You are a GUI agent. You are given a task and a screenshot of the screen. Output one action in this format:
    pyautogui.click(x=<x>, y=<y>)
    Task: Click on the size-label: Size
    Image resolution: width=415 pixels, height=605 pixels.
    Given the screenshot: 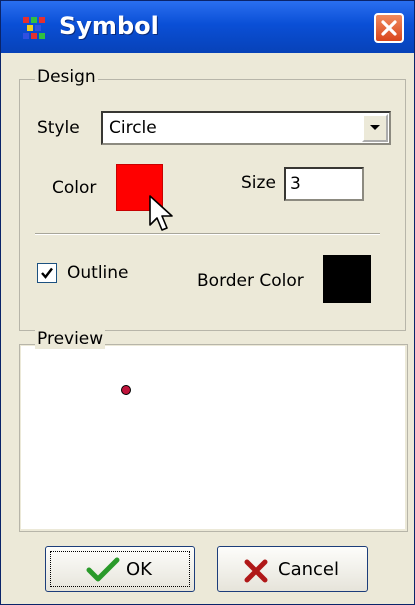 What is the action you would take?
    pyautogui.click(x=258, y=183)
    